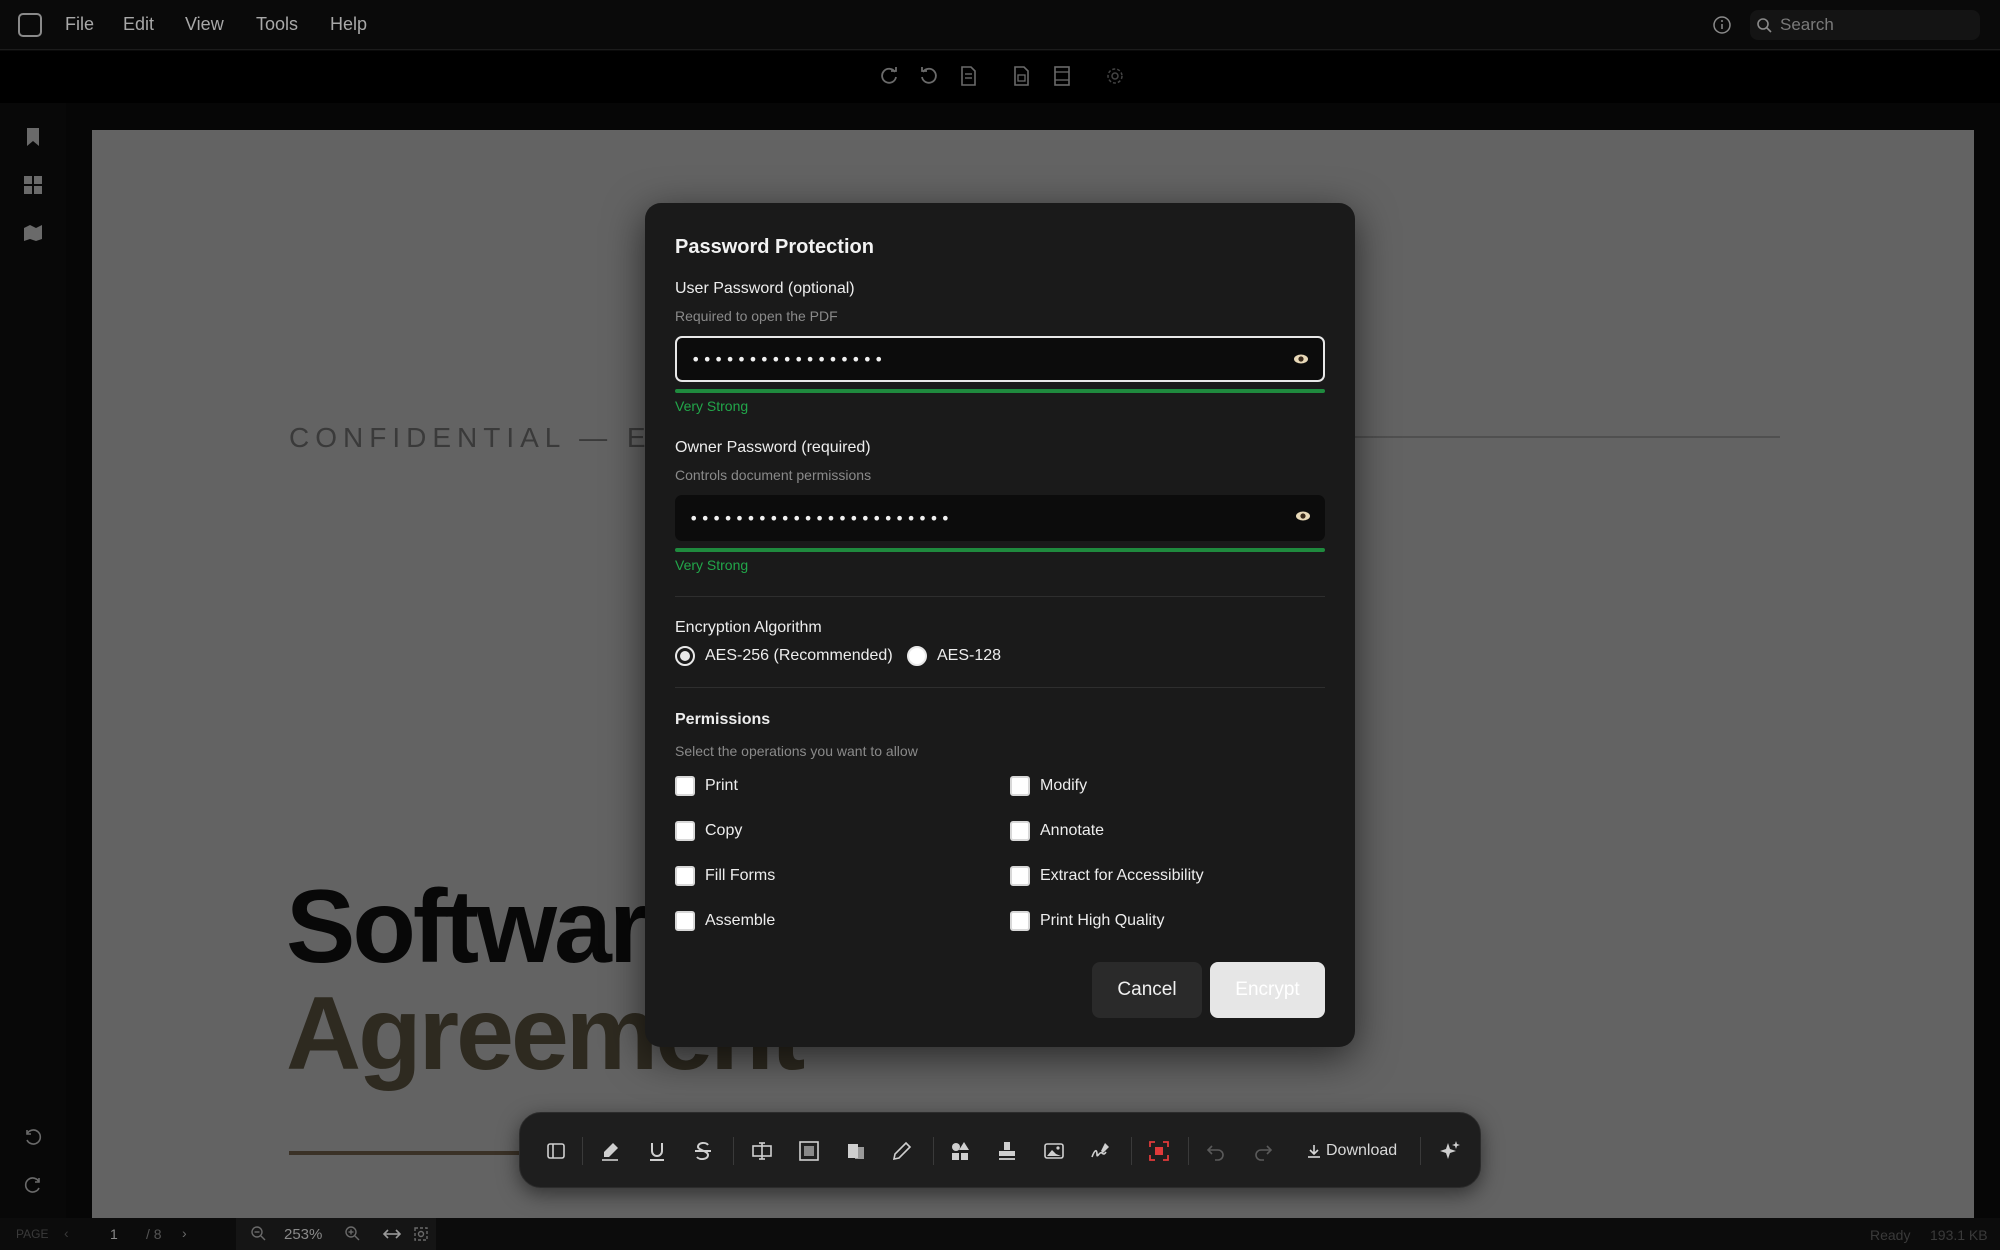  Describe the element at coordinates (657, 1151) in the screenshot. I see `underline-icon` at that location.